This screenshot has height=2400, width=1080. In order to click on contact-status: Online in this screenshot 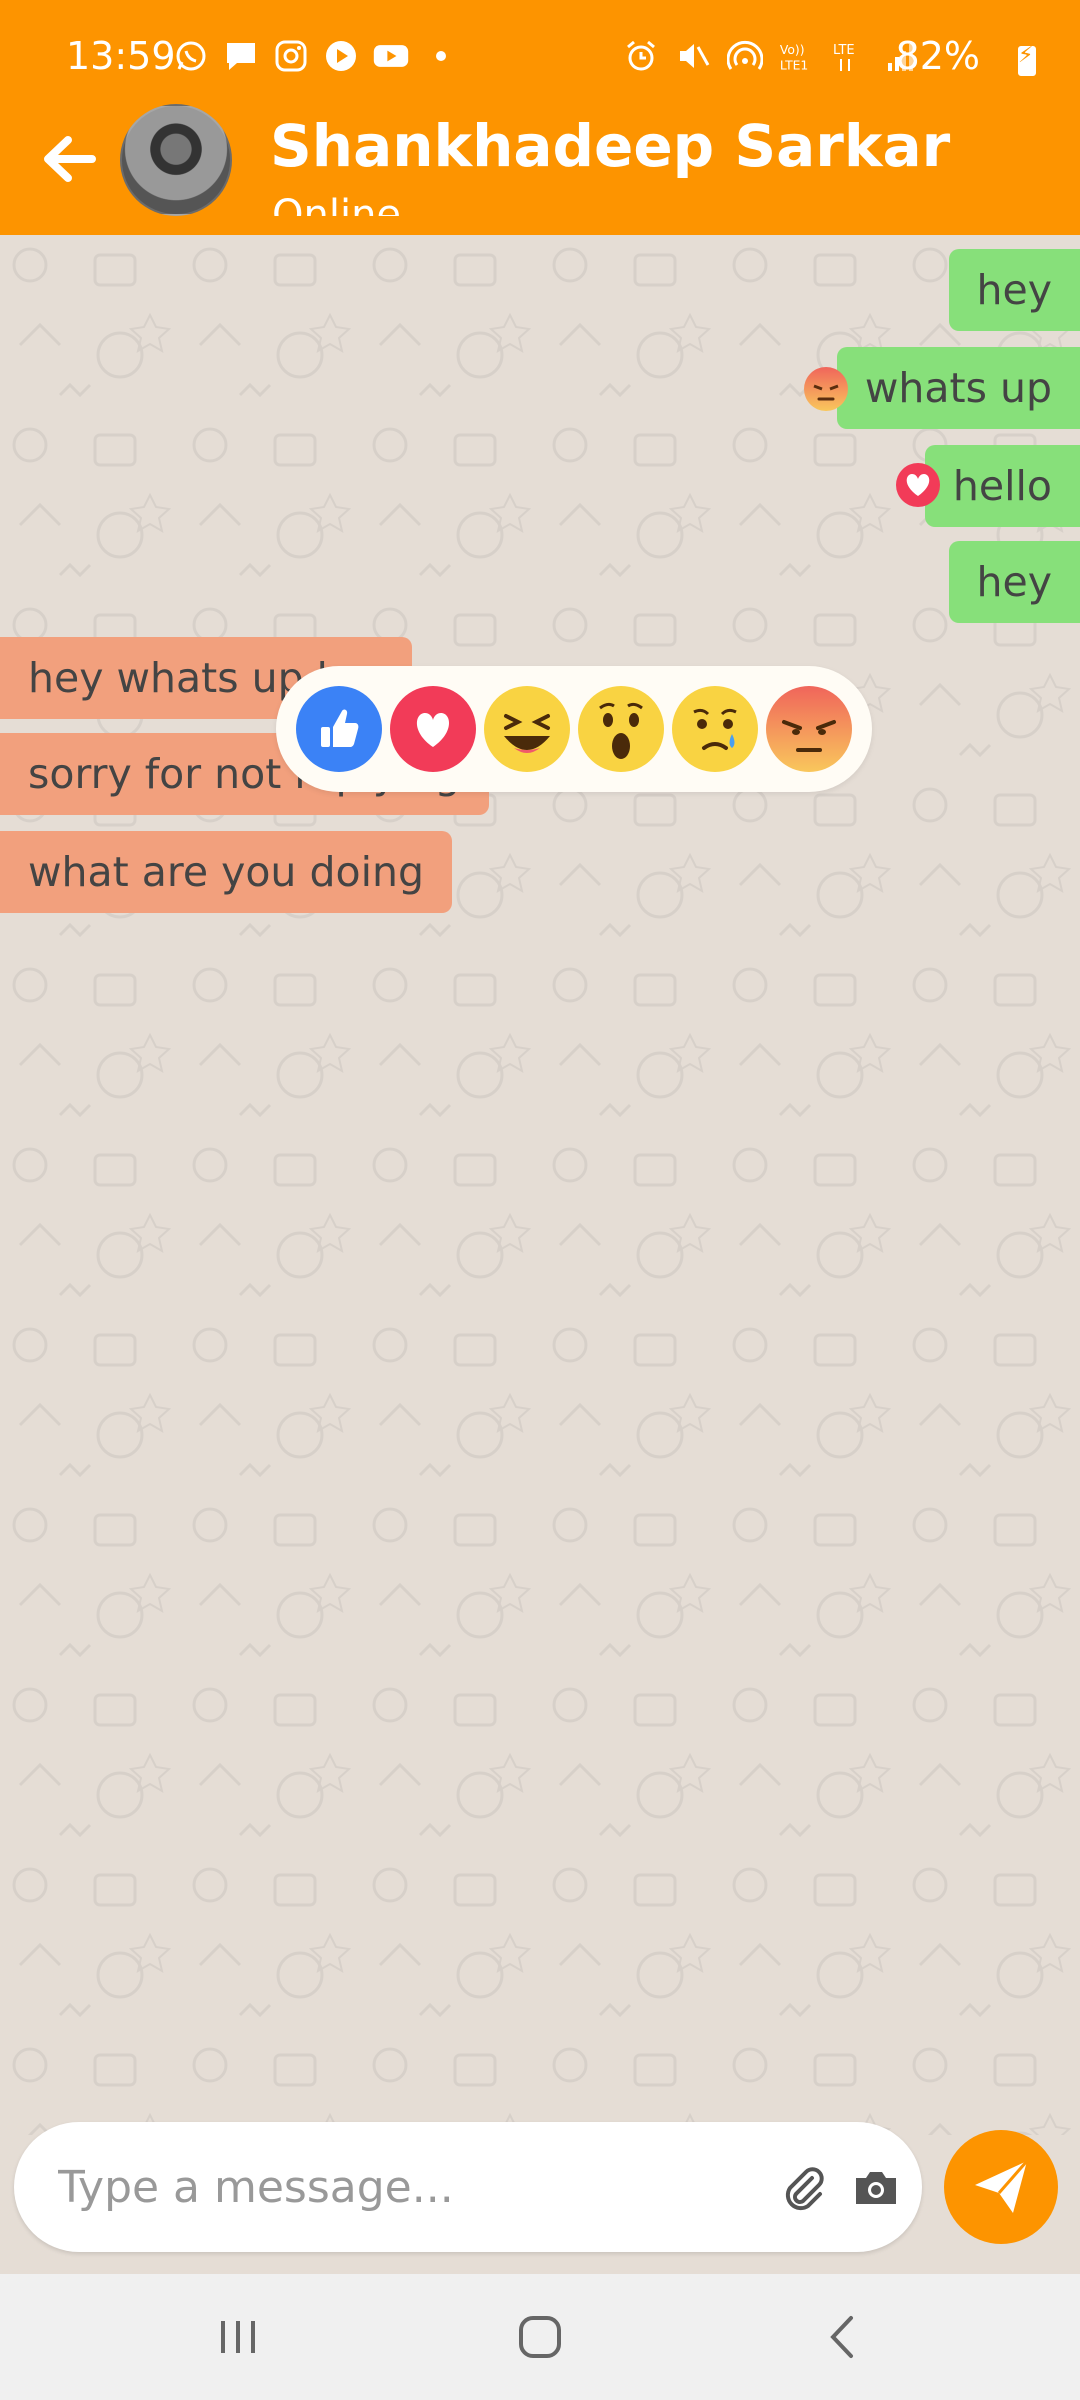, I will do `click(337, 204)`.